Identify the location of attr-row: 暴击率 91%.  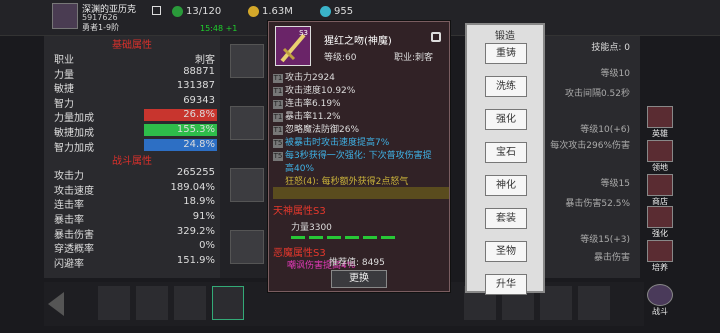
(132, 218).